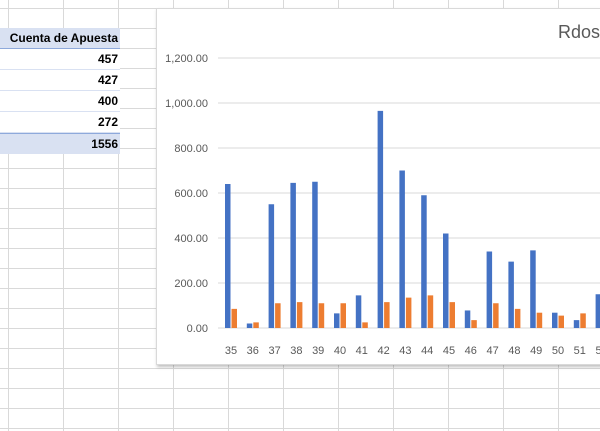 Image resolution: width=600 pixels, height=431 pixels. I want to click on x-tick-label: 40, so click(340, 351).